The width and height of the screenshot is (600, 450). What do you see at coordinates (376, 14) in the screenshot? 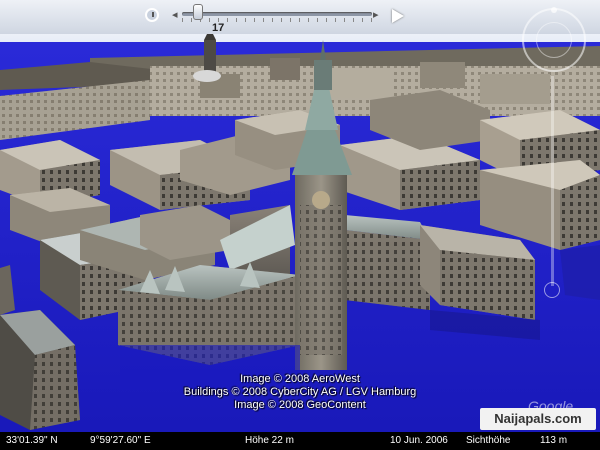
I see `slider-right-arrow: ▸` at bounding box center [376, 14].